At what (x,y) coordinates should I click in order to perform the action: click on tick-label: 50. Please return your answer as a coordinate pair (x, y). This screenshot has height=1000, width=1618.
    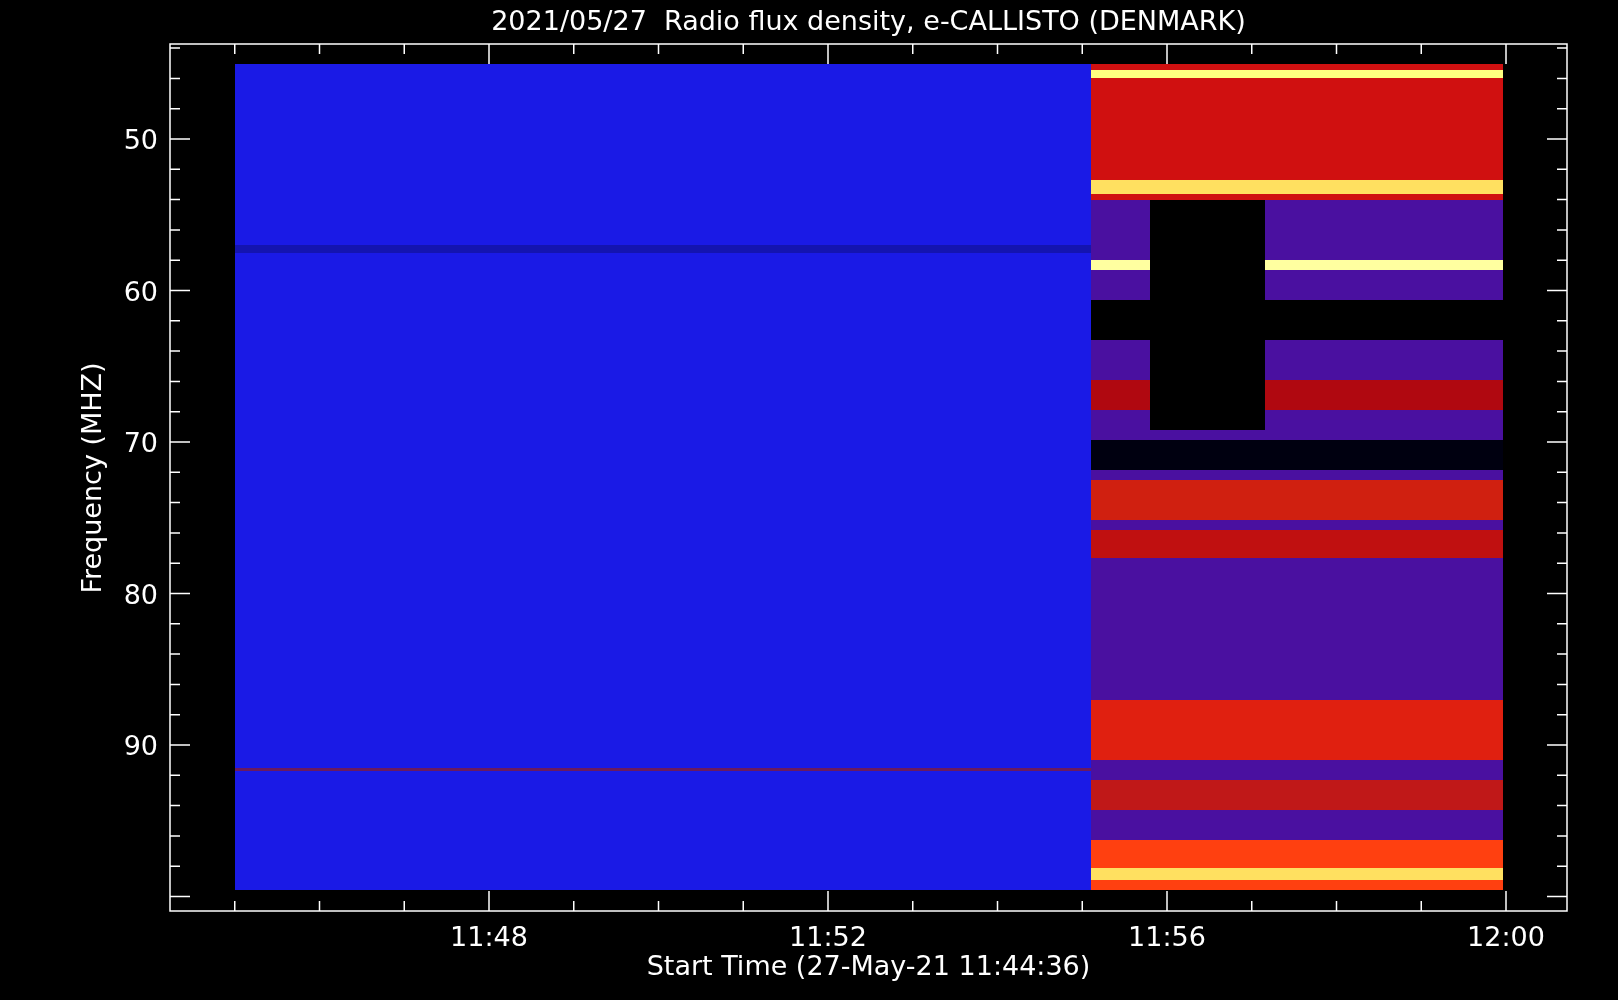
    Looking at the image, I should click on (140, 139).